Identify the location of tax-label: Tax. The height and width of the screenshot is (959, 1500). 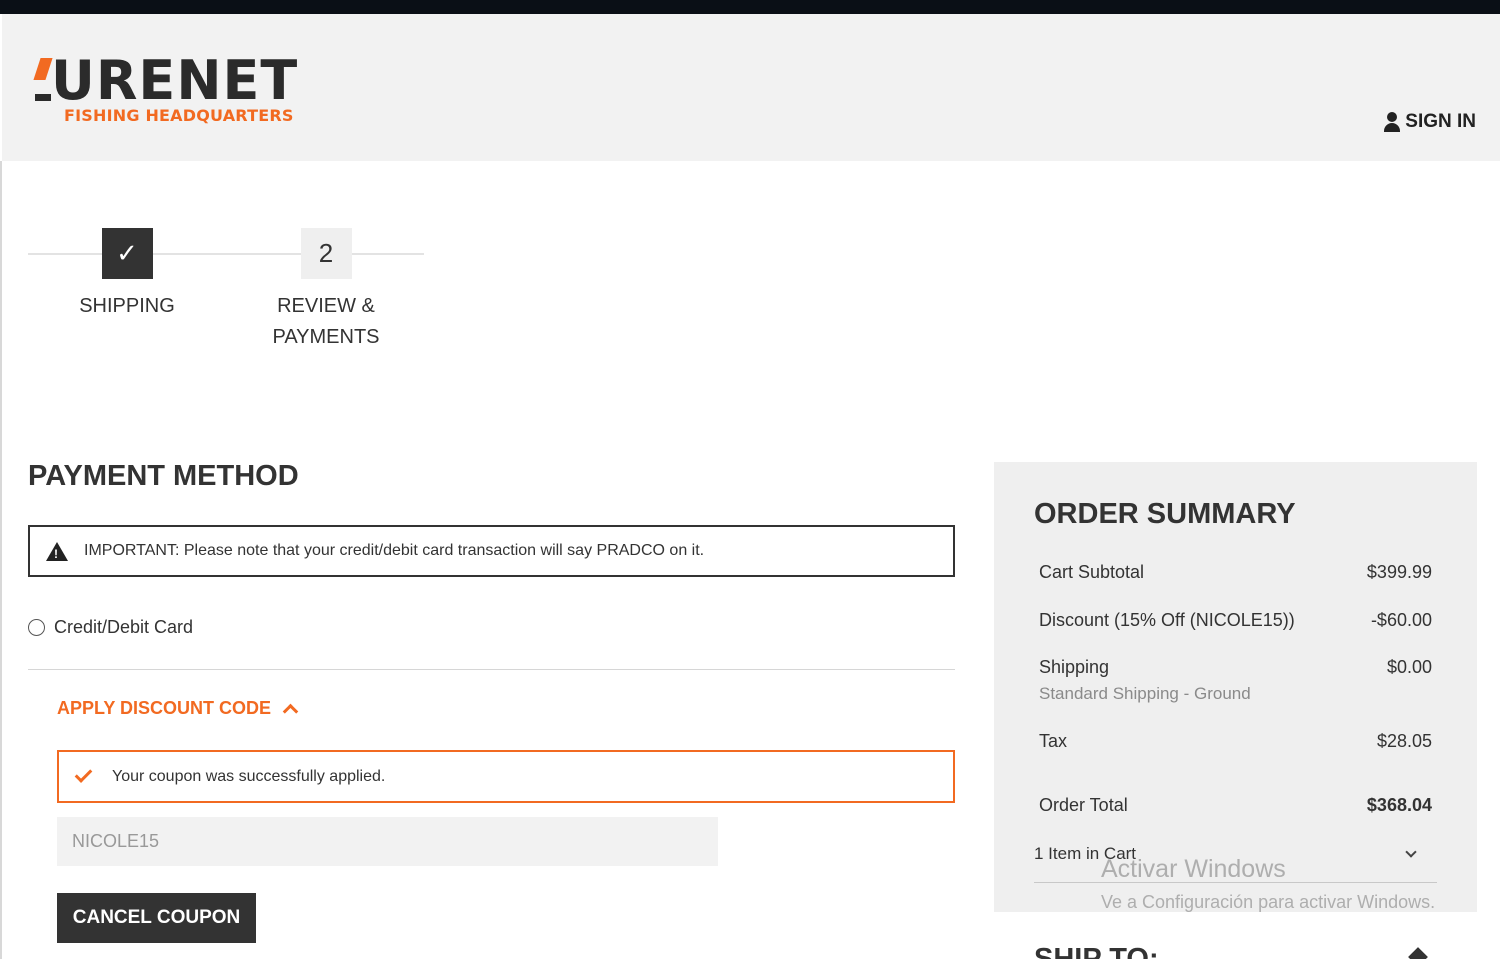
(1053, 741).